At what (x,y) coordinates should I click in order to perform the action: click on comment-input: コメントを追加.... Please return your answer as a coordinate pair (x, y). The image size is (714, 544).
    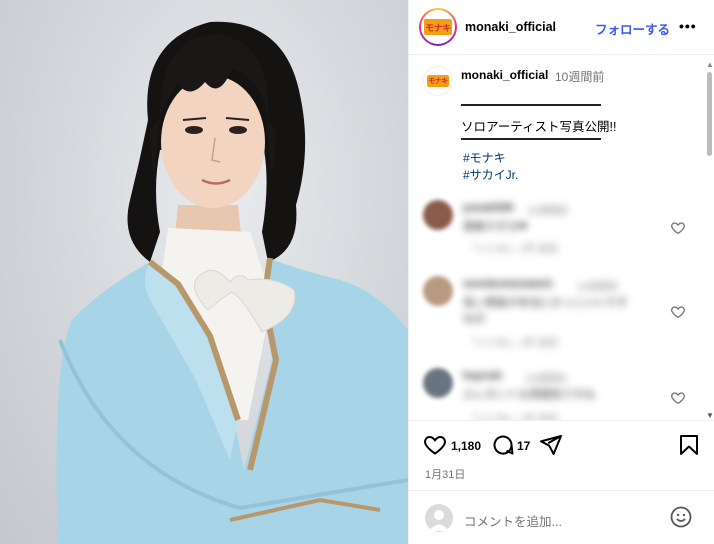
    Looking at the image, I should click on (513, 520).